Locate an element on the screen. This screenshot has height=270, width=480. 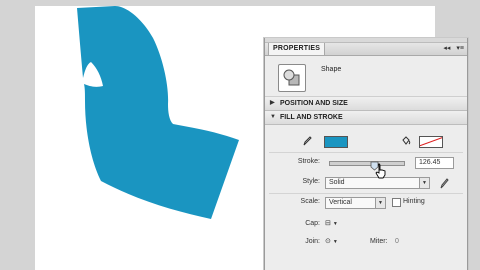
stroke-row: Stroke: 126.45 is located at coordinates (366, 163).